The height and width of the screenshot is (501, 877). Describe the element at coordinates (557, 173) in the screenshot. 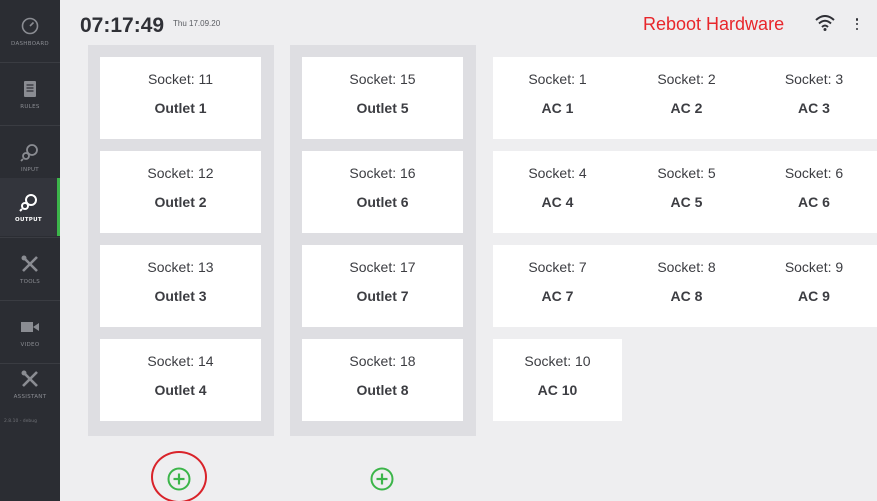

I see `socket-label: Socket: 4` at that location.